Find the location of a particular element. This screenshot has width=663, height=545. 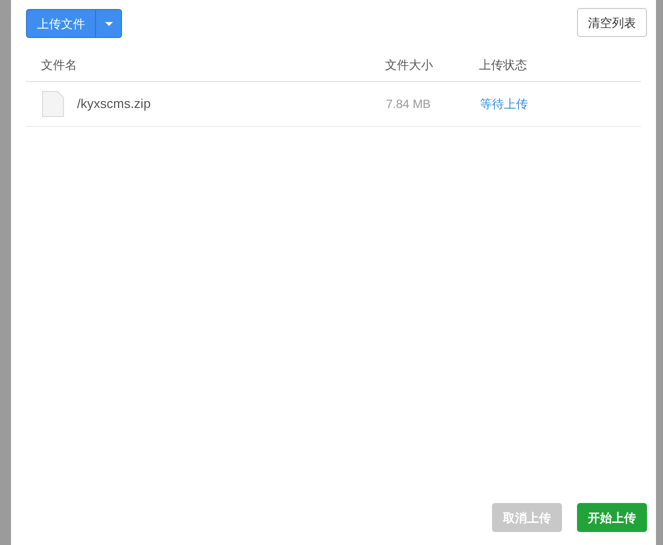

upload-status: 等待上传 is located at coordinates (504, 104).